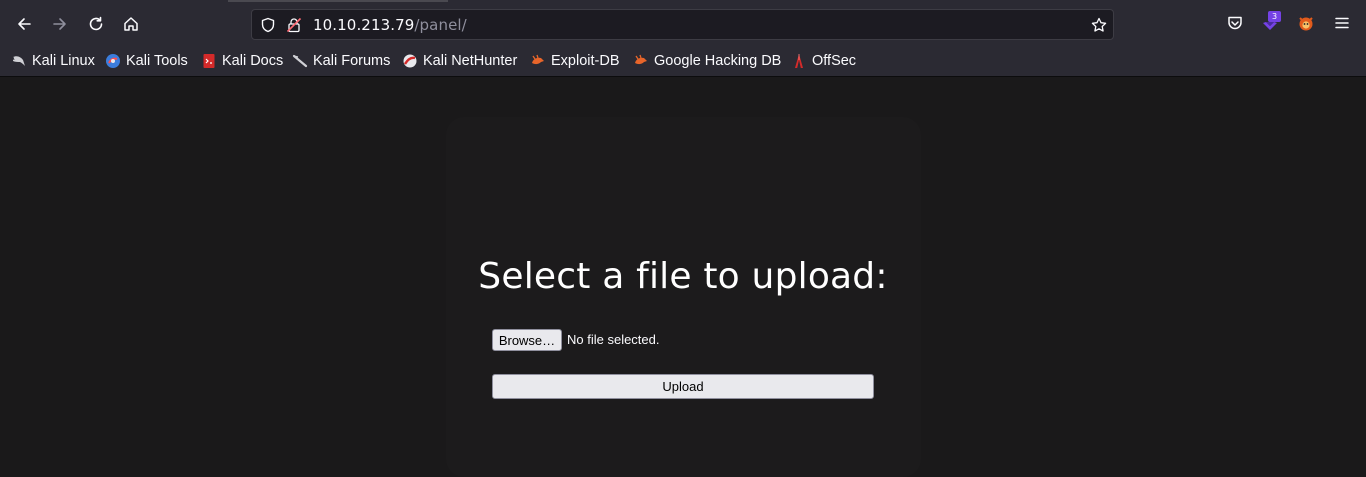 The height and width of the screenshot is (477, 1366). I want to click on bookmark-label: Kali Tools, so click(157, 61).